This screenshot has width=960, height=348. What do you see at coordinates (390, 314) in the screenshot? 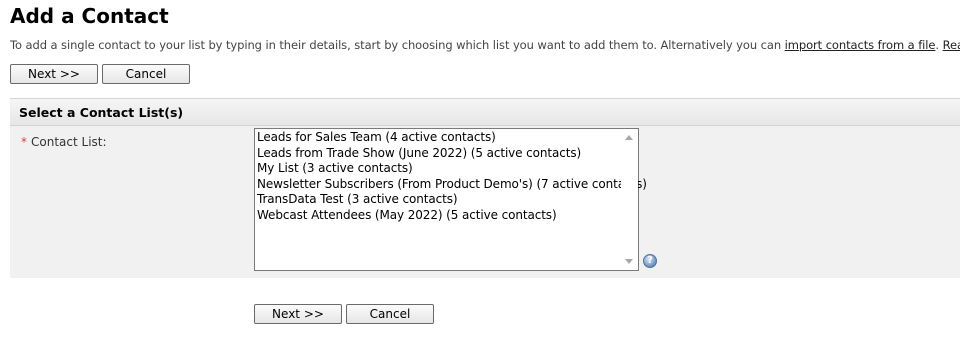
I see `bottom-cancel-button: Cancel` at bounding box center [390, 314].